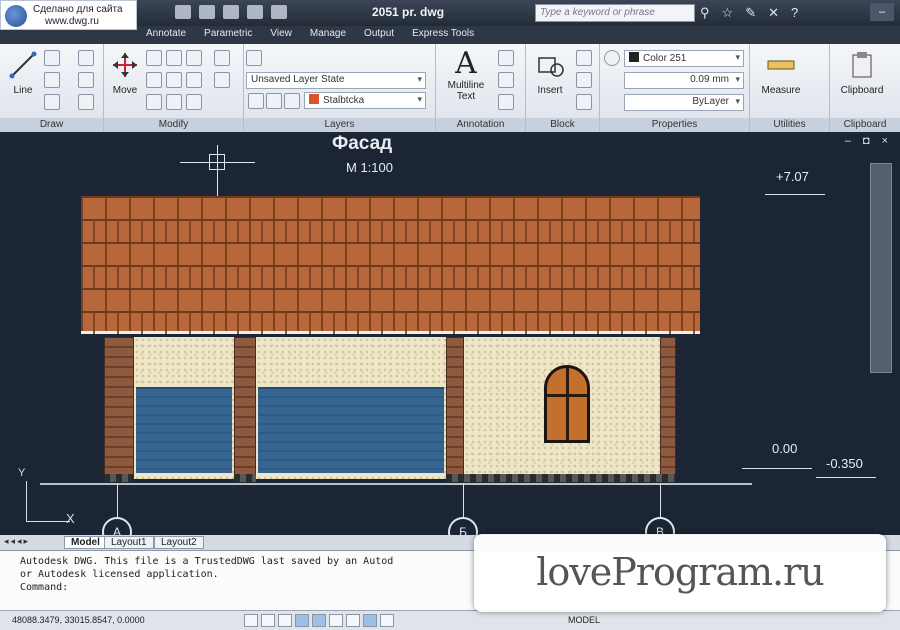 The height and width of the screenshot is (630, 900). I want to click on region-icon, so click(86, 102).